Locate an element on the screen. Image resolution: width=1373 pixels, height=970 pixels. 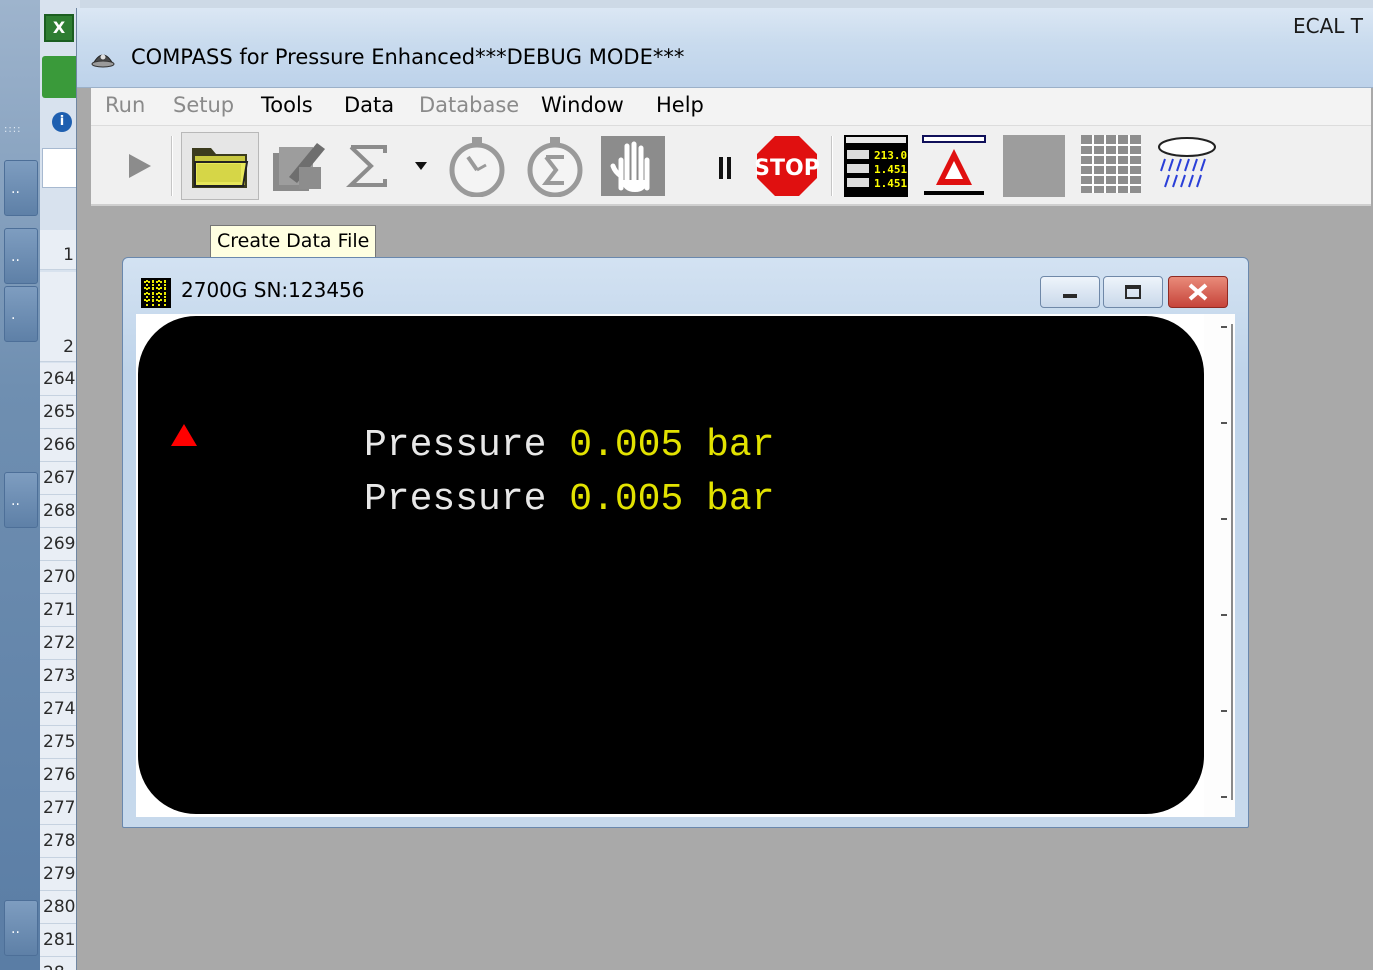
grid-button is located at coordinates (1111, 166).